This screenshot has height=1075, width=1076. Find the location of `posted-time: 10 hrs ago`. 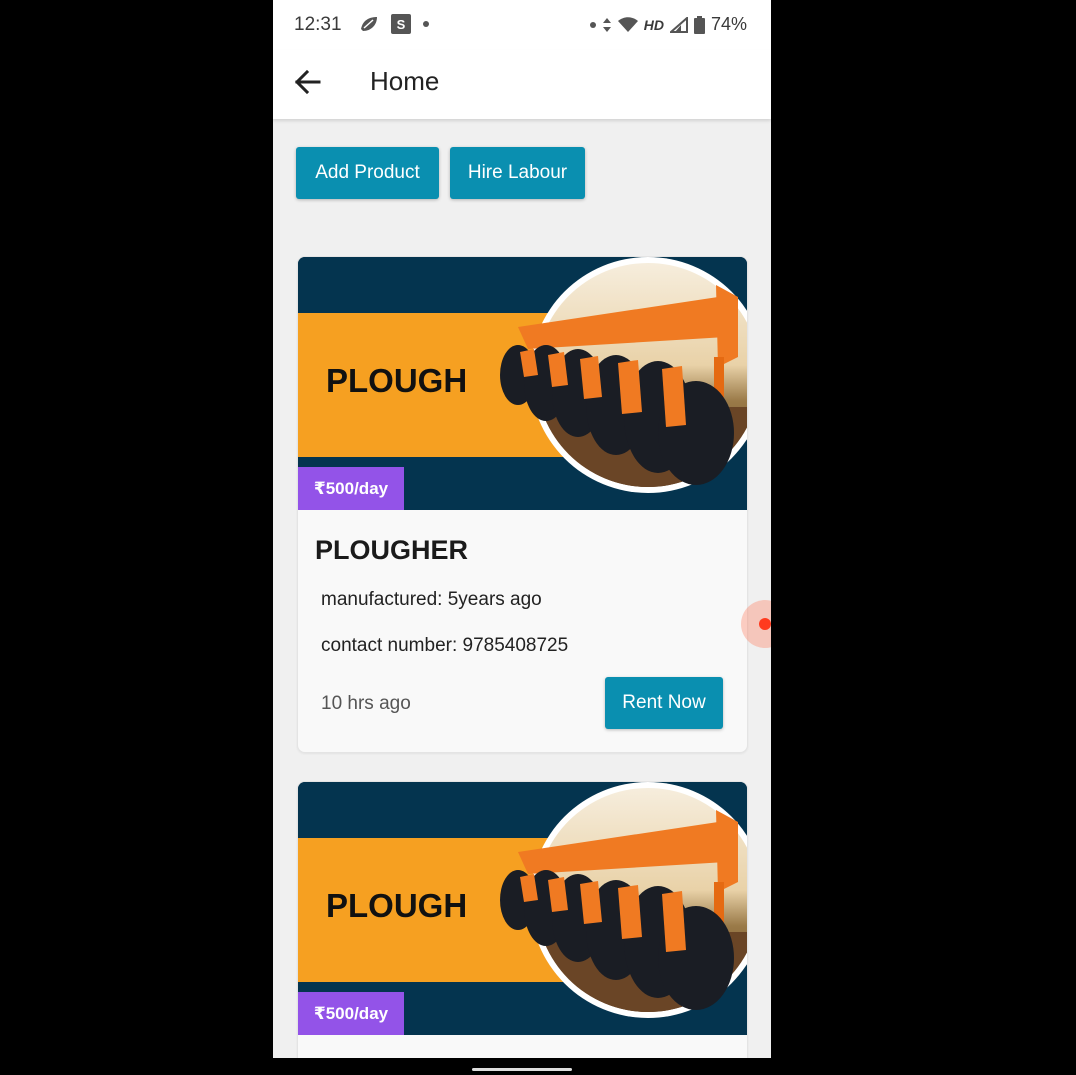

posted-time: 10 hrs ago is located at coordinates (366, 703).